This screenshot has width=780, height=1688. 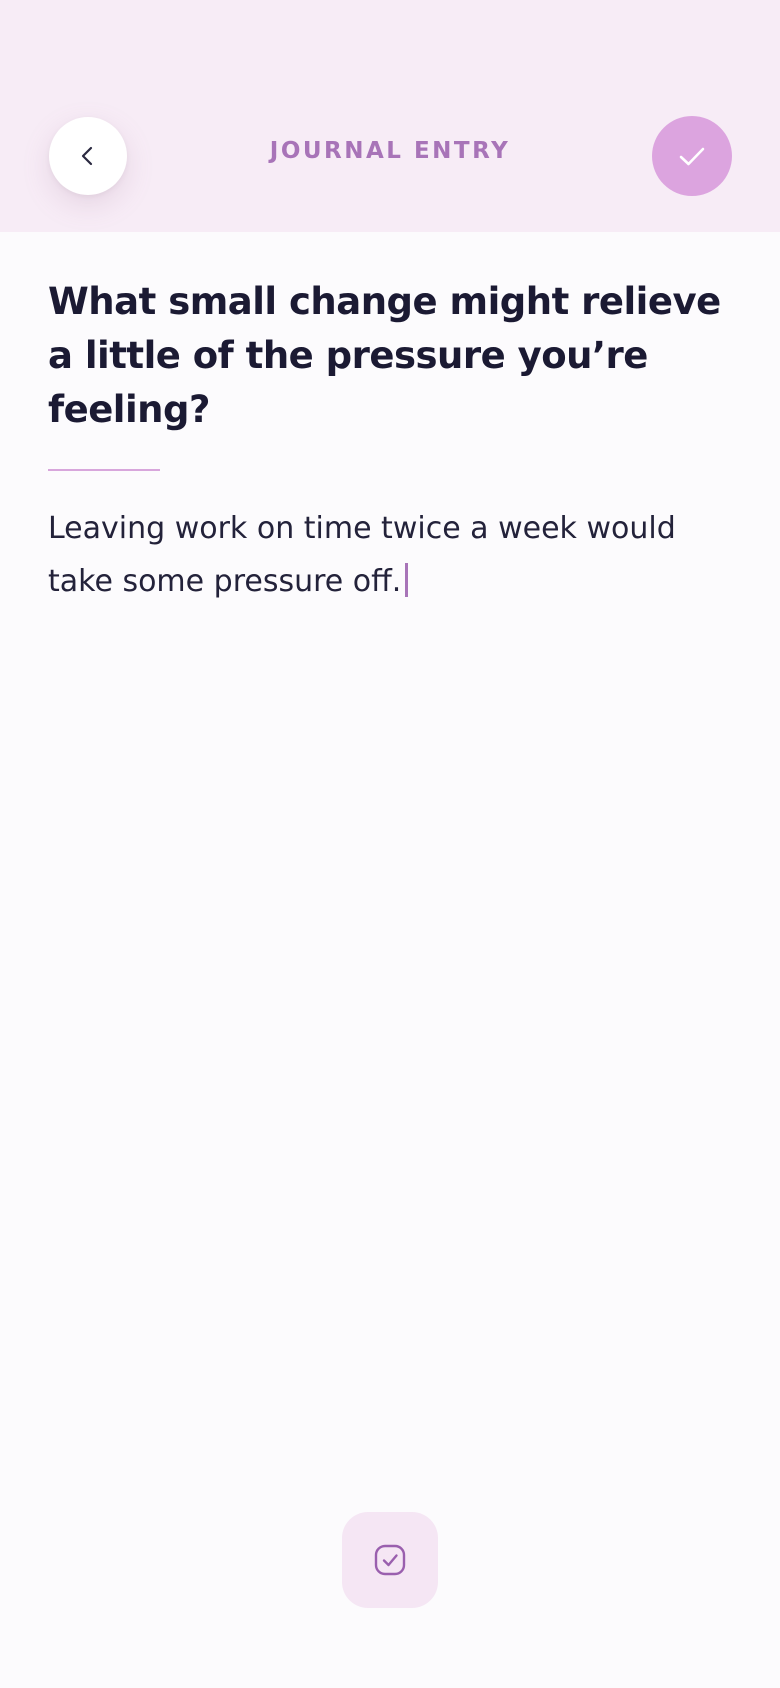 I want to click on text-cursor, so click(x=407, y=580).